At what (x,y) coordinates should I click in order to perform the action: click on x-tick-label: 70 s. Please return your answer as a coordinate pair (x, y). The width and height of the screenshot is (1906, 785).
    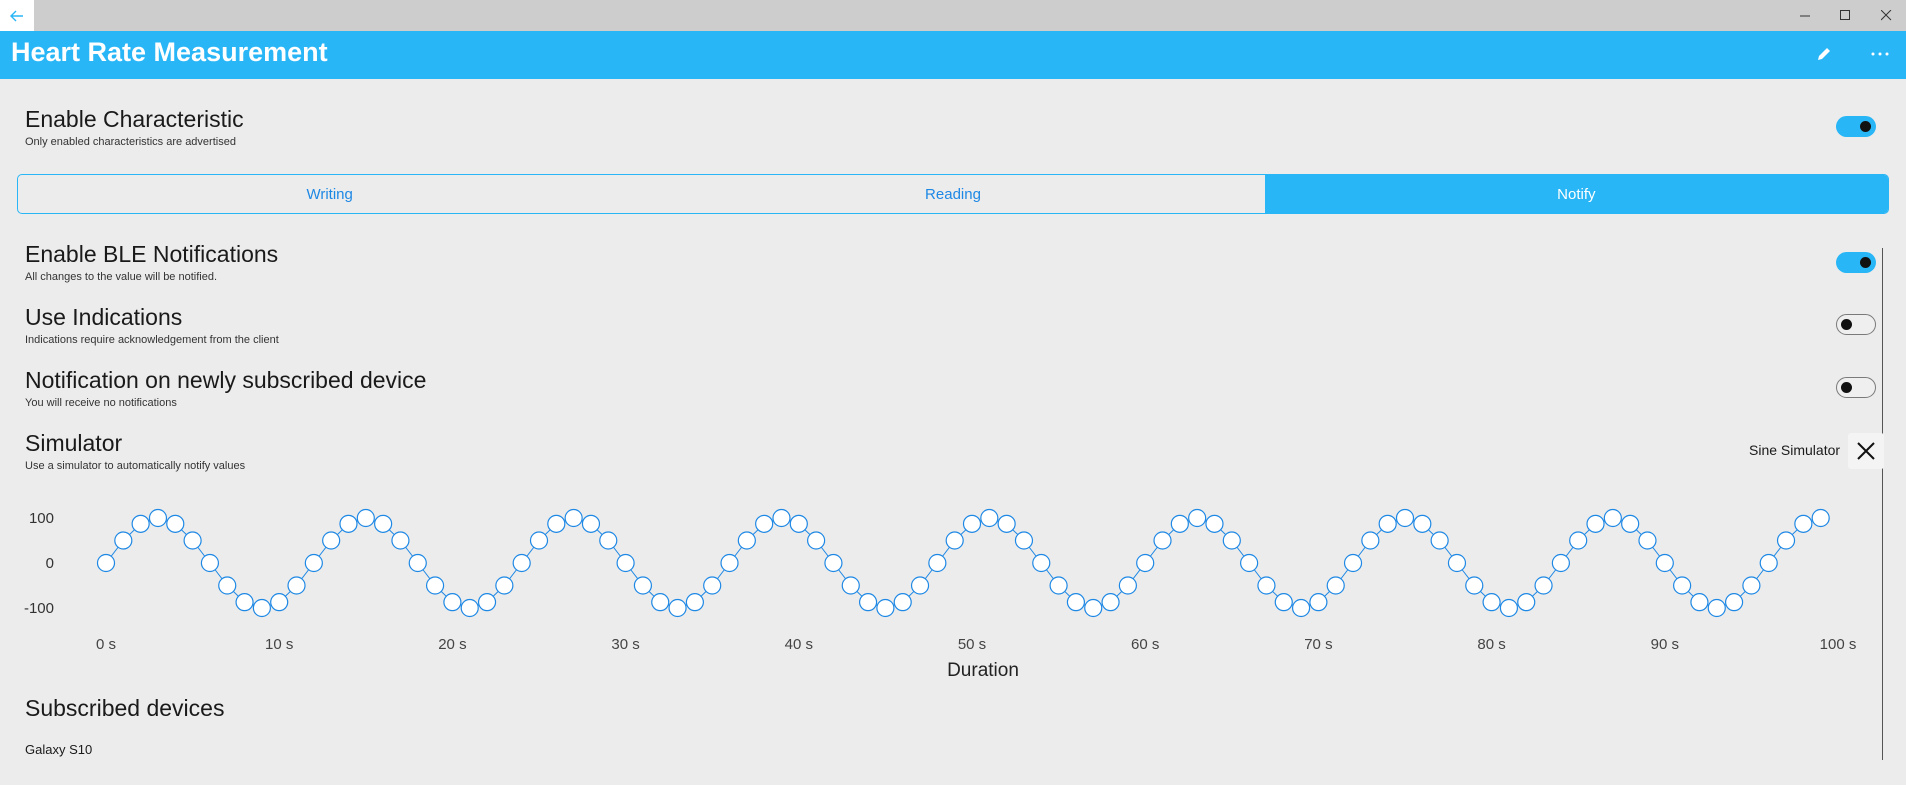
    Looking at the image, I should click on (1318, 644).